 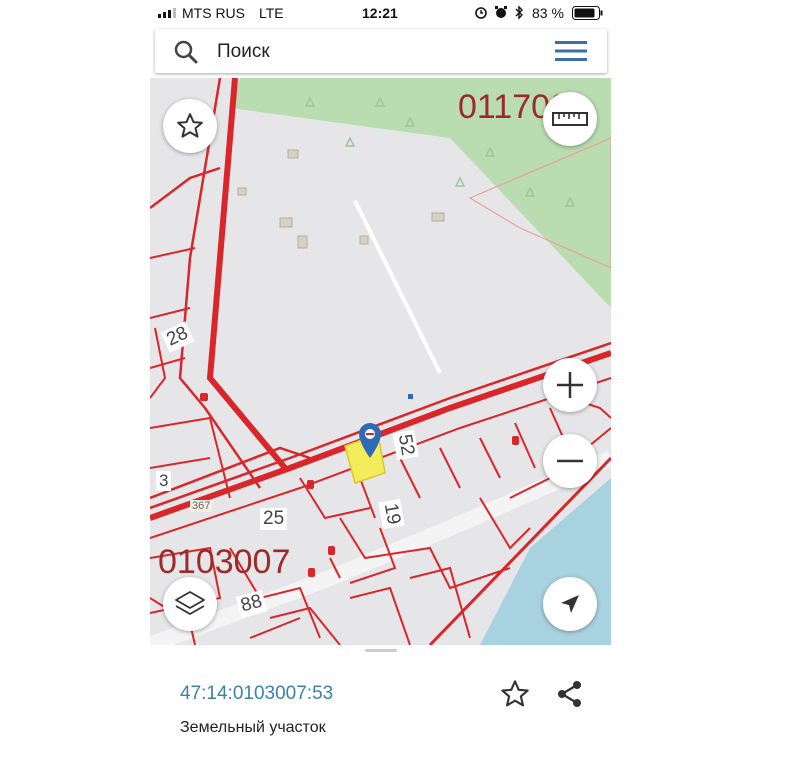 What do you see at coordinates (224, 562) in the screenshot?
I see `block-label-bottom: 0103007` at bounding box center [224, 562].